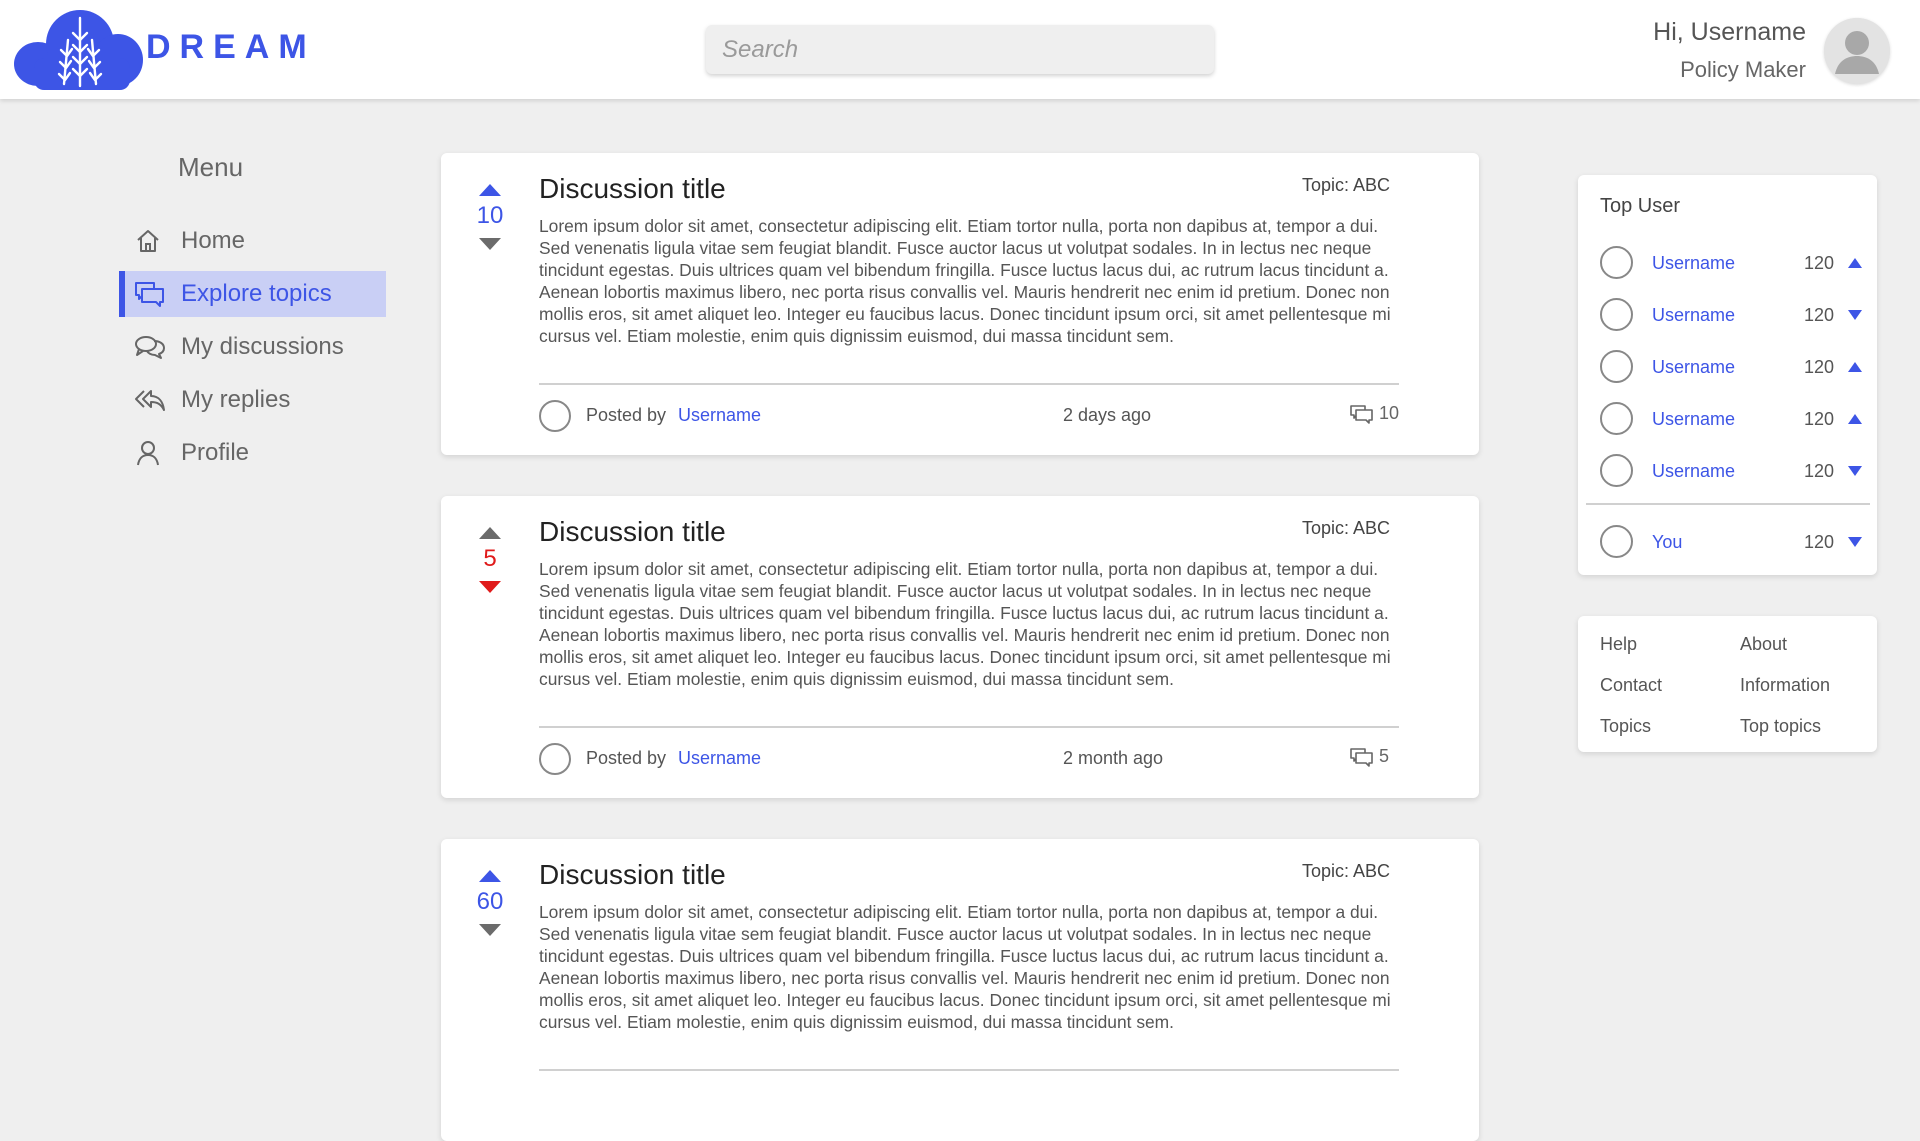 The height and width of the screenshot is (1141, 1920). What do you see at coordinates (213, 240) in the screenshot?
I see `sidebar-item-label: Home` at bounding box center [213, 240].